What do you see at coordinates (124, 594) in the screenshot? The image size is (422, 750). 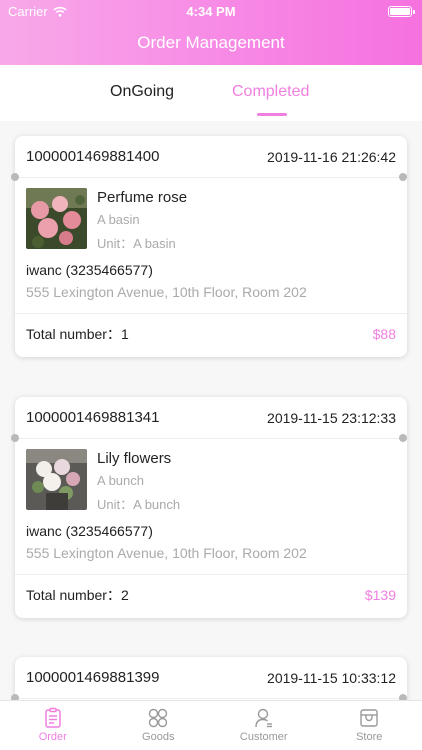 I see `total-value: 2` at bounding box center [124, 594].